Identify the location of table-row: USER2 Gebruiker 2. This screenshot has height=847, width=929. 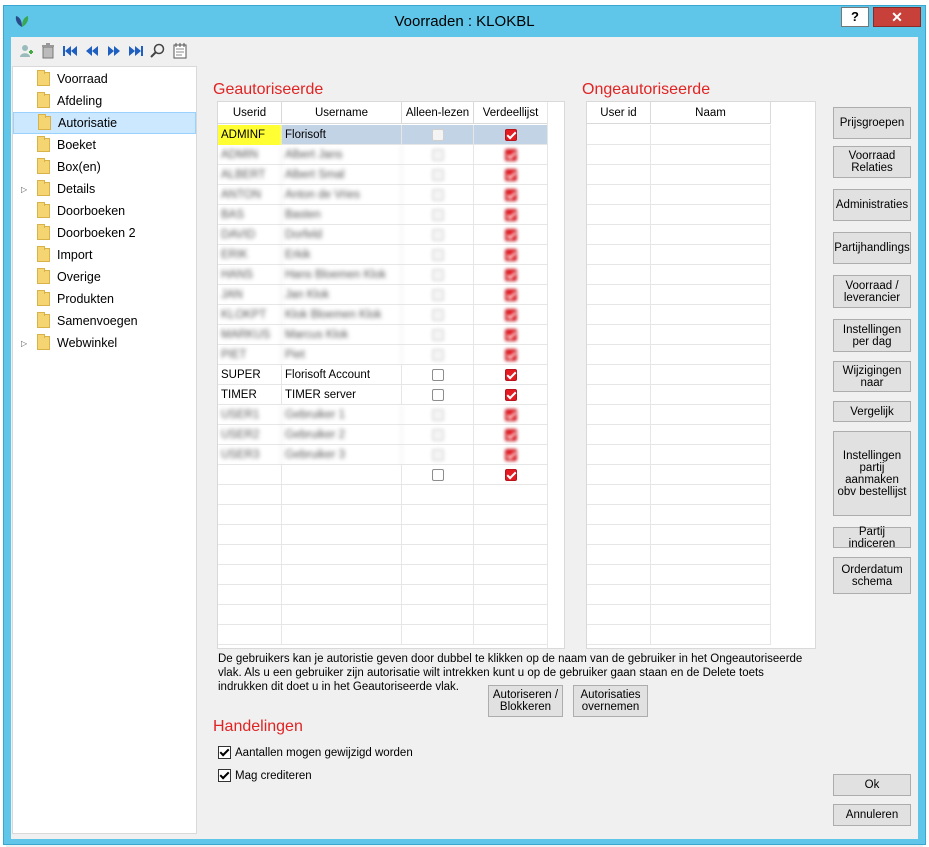
(383, 435).